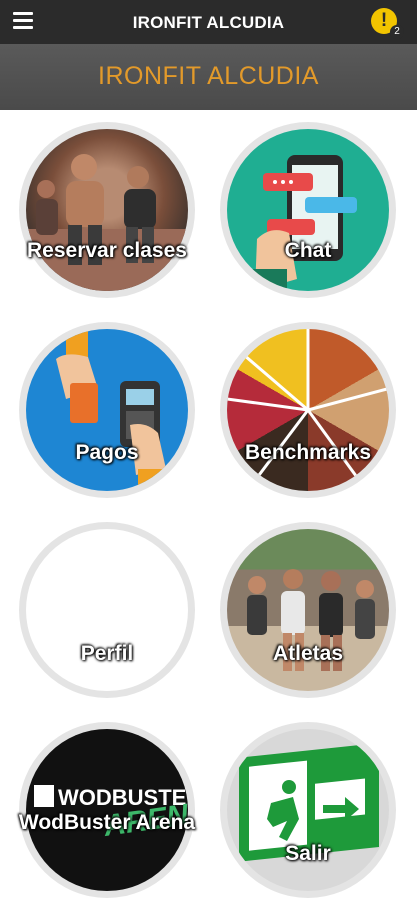  What do you see at coordinates (397, 32) in the screenshot?
I see `notification-count-badge: 2` at bounding box center [397, 32].